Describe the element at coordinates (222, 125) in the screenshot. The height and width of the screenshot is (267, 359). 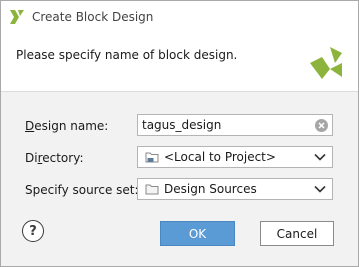
I see `design-name-input` at that location.